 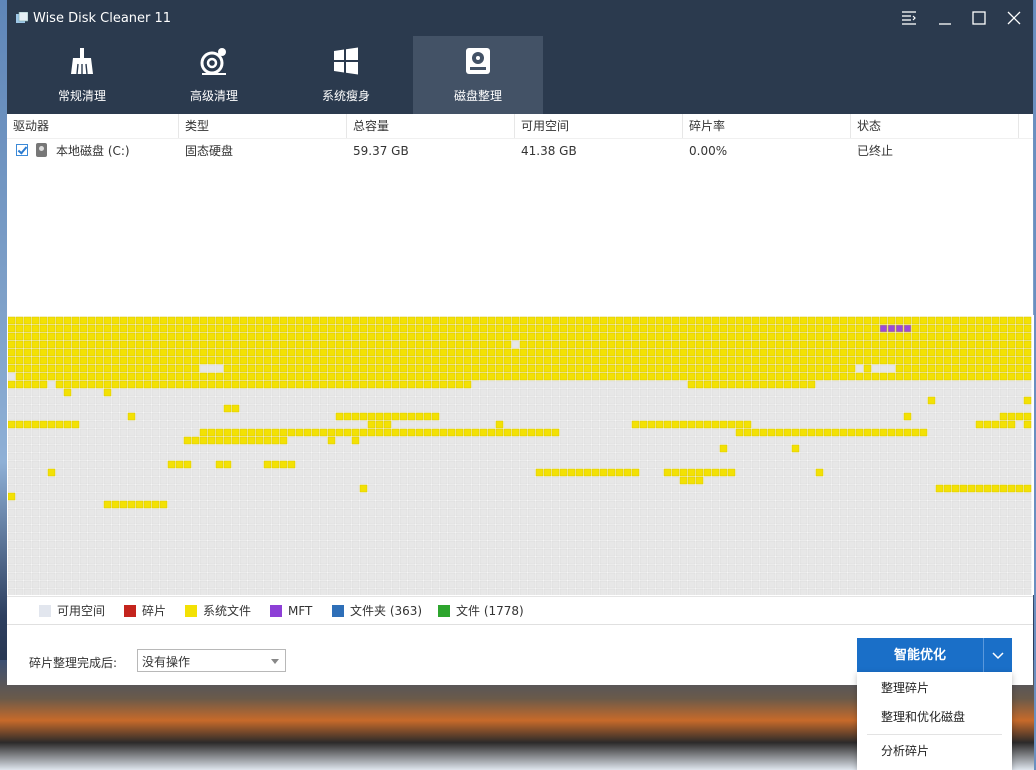 I want to click on drive-total: 59.37 GB, so click(x=381, y=151).